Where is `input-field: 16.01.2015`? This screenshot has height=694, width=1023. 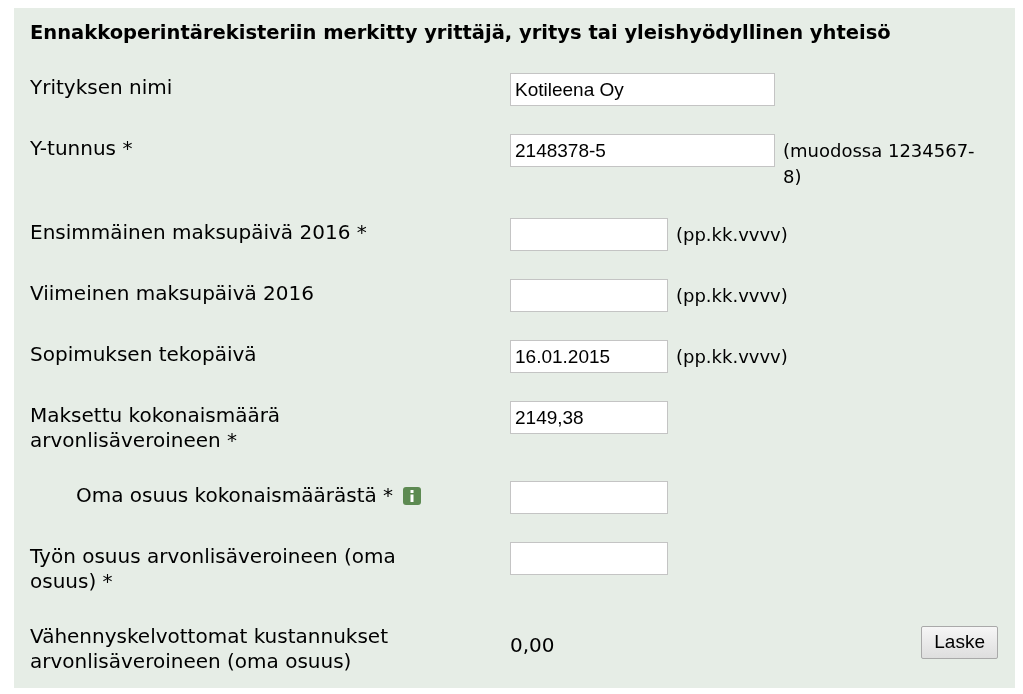 input-field: 16.01.2015 is located at coordinates (589, 356).